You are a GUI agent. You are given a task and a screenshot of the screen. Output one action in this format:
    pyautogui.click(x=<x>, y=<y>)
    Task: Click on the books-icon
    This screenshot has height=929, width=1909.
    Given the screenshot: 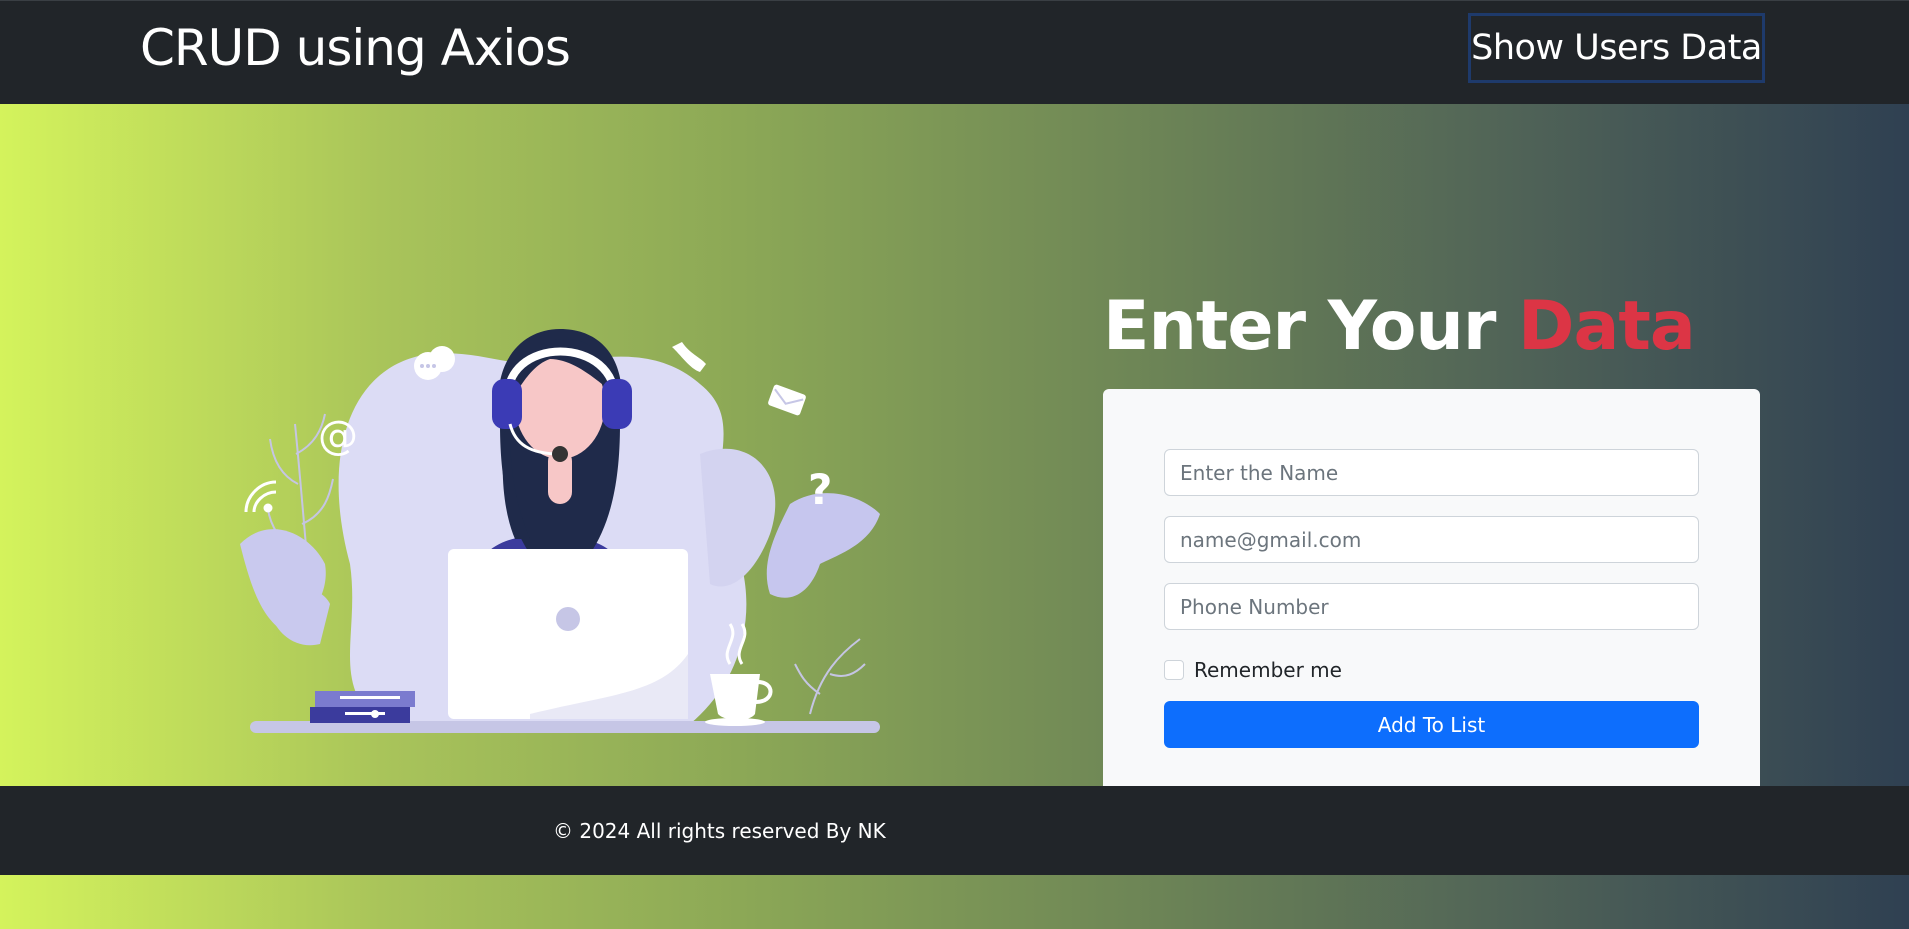 What is the action you would take?
    pyautogui.click(x=362, y=707)
    